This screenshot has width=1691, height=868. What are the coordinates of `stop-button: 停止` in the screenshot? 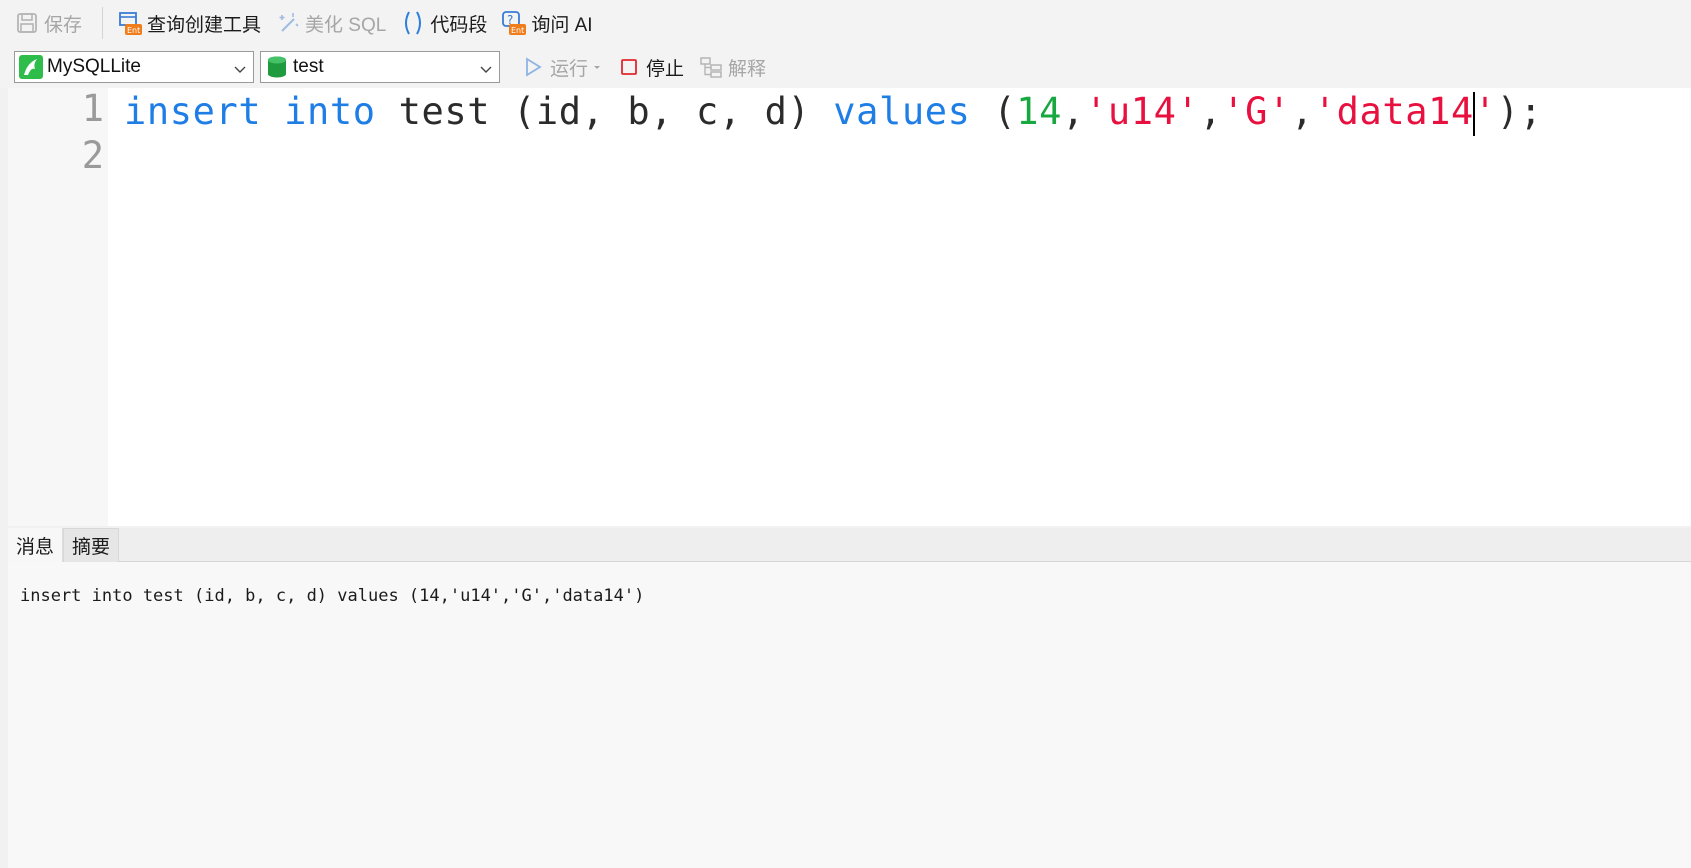 It's located at (650, 67).